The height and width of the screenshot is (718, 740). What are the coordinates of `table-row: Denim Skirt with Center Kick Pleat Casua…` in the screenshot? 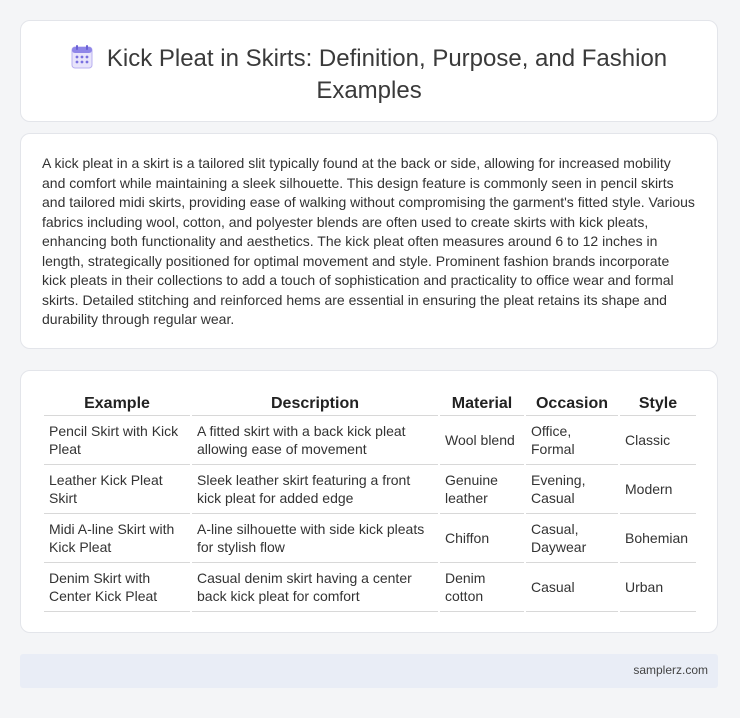 It's located at (370, 587).